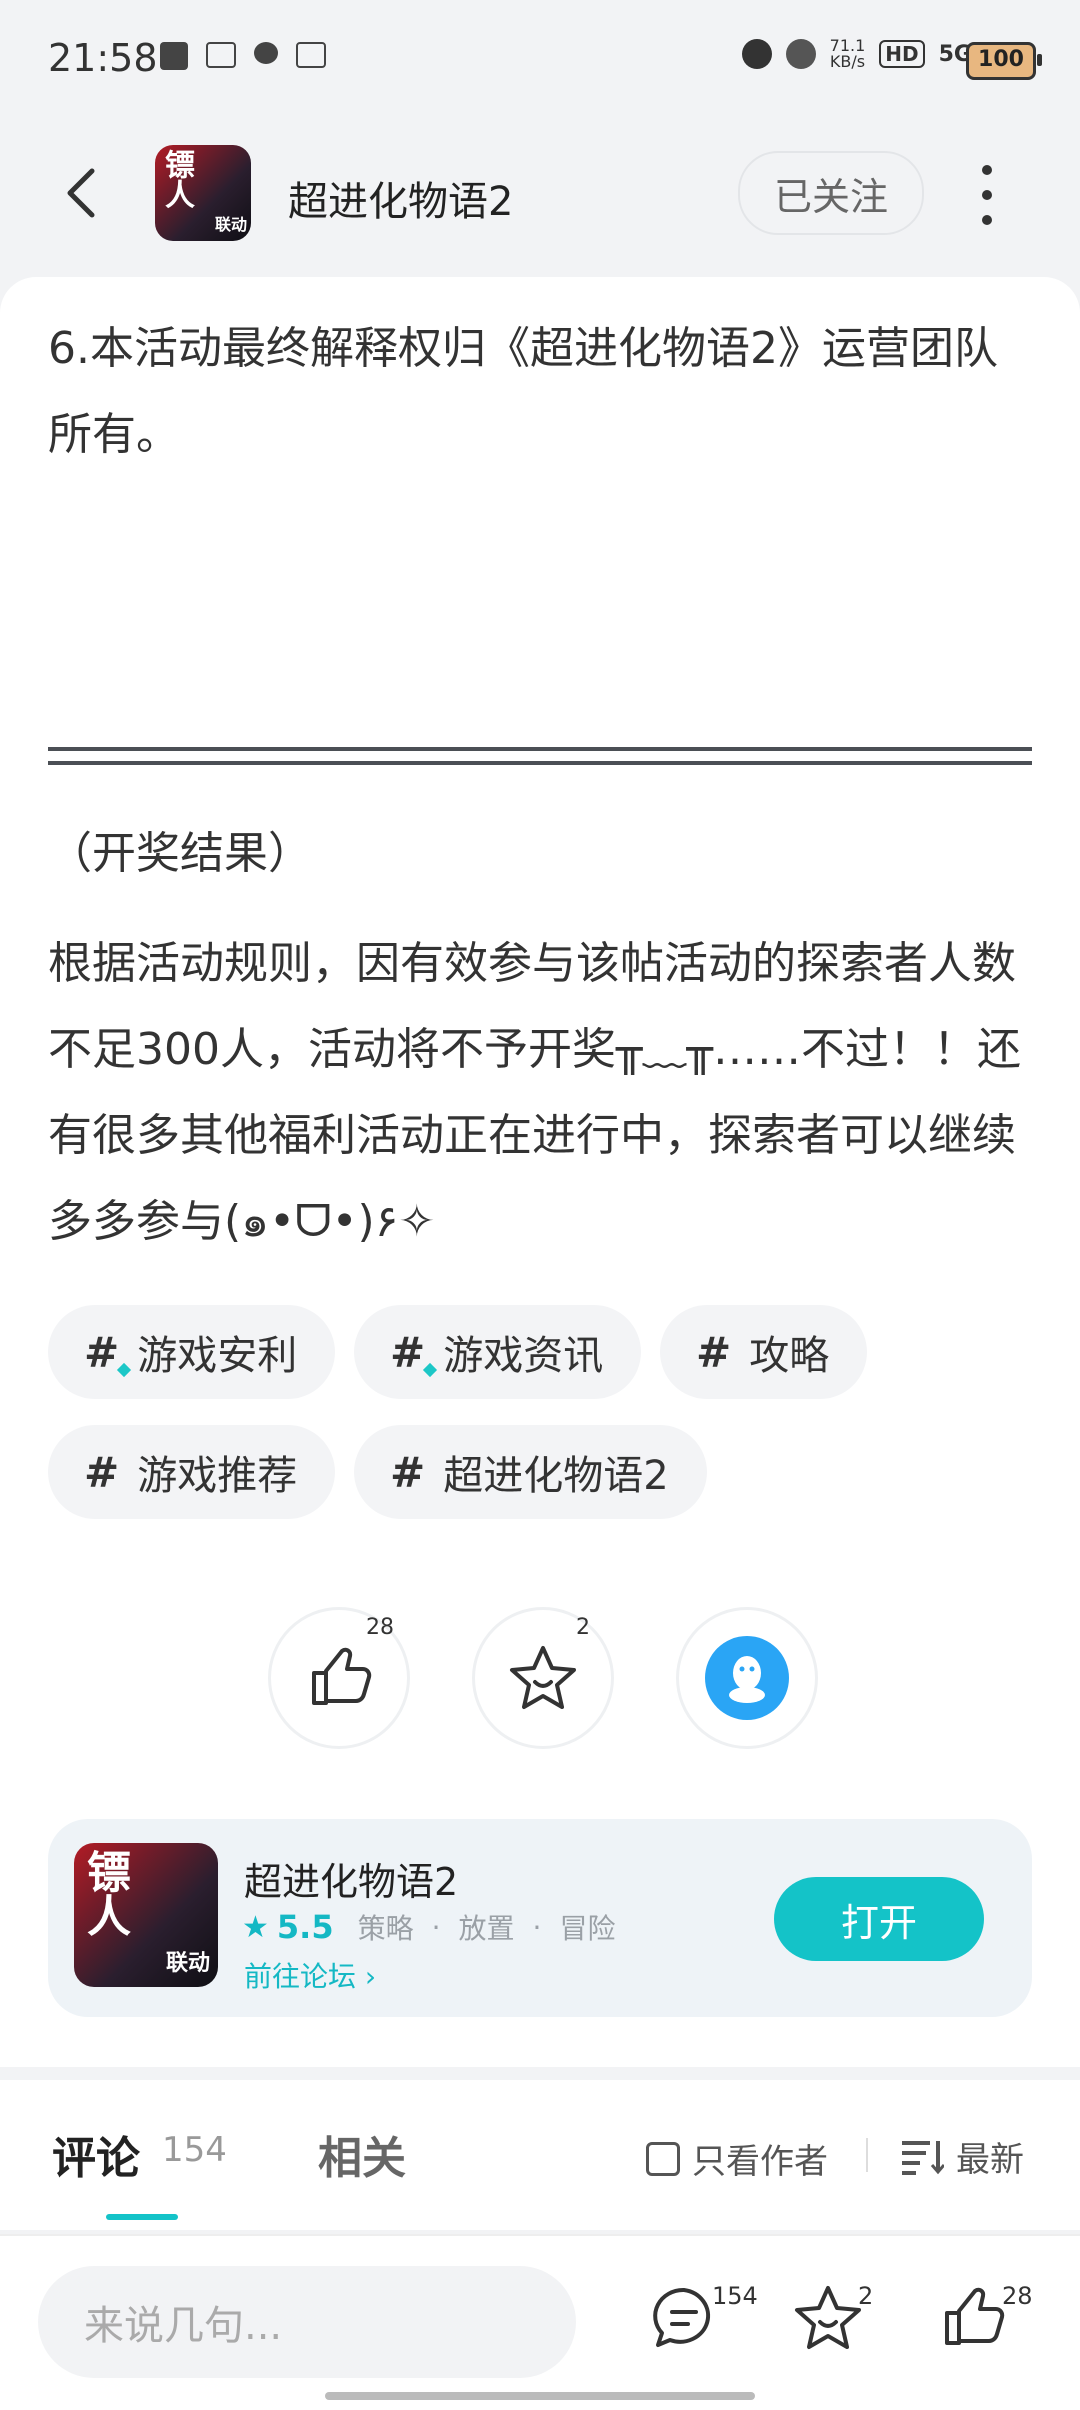  What do you see at coordinates (192, 1472) in the screenshot?
I see `tag-chip: # 游戏推荐` at bounding box center [192, 1472].